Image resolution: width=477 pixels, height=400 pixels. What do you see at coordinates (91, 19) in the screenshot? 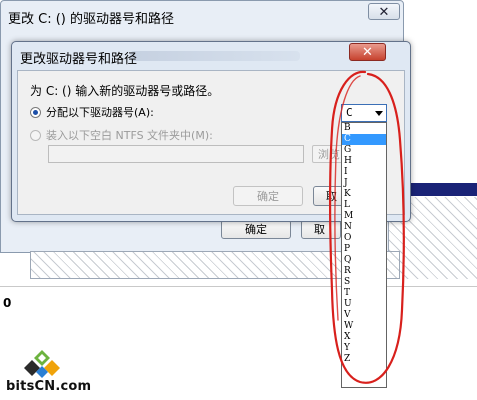
I see `back-window-title: 更改 C: () 的驱动器号和路径` at bounding box center [91, 19].